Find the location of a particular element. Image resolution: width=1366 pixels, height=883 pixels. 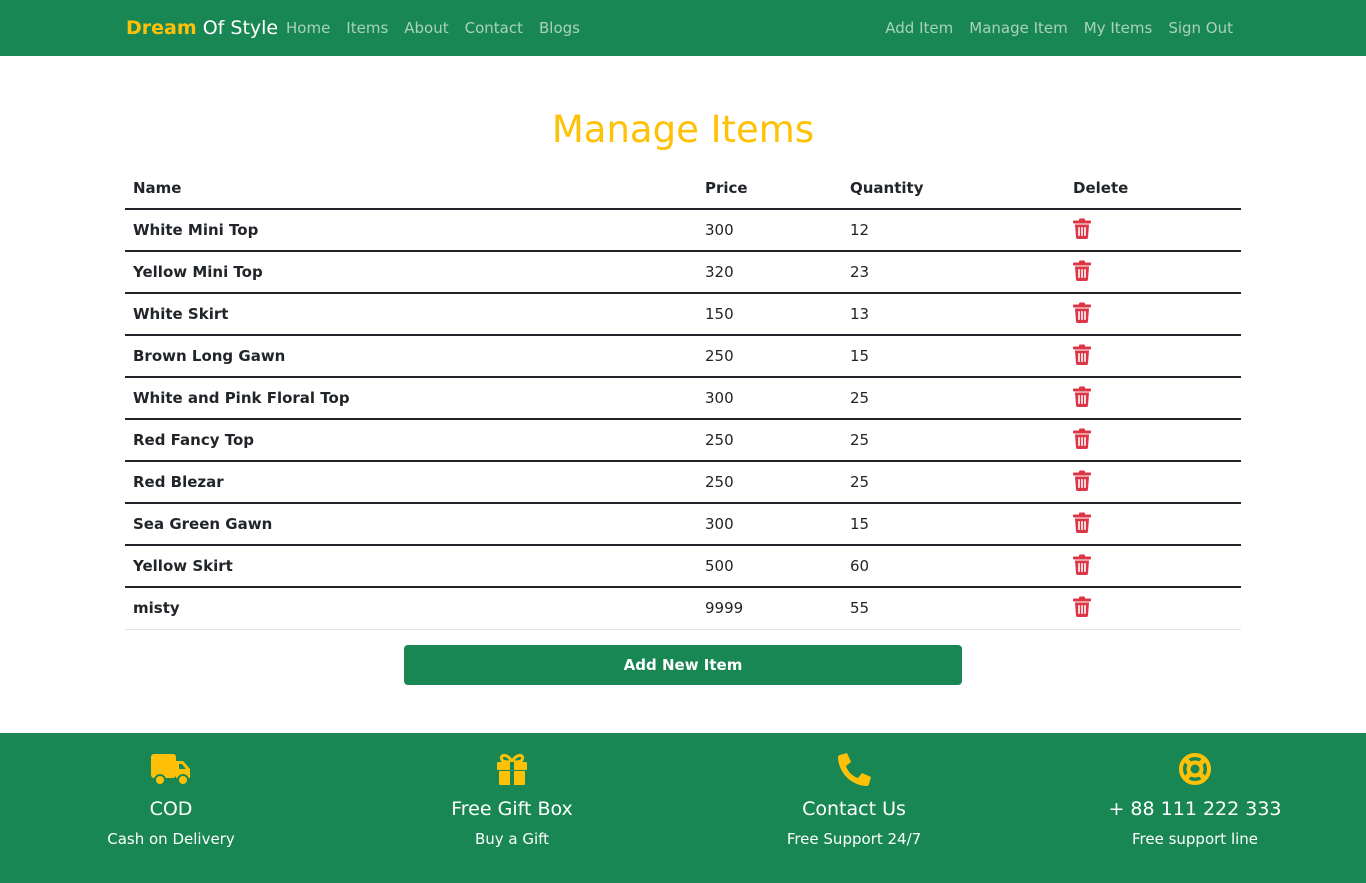

item-quantity: 23 is located at coordinates (953, 272).